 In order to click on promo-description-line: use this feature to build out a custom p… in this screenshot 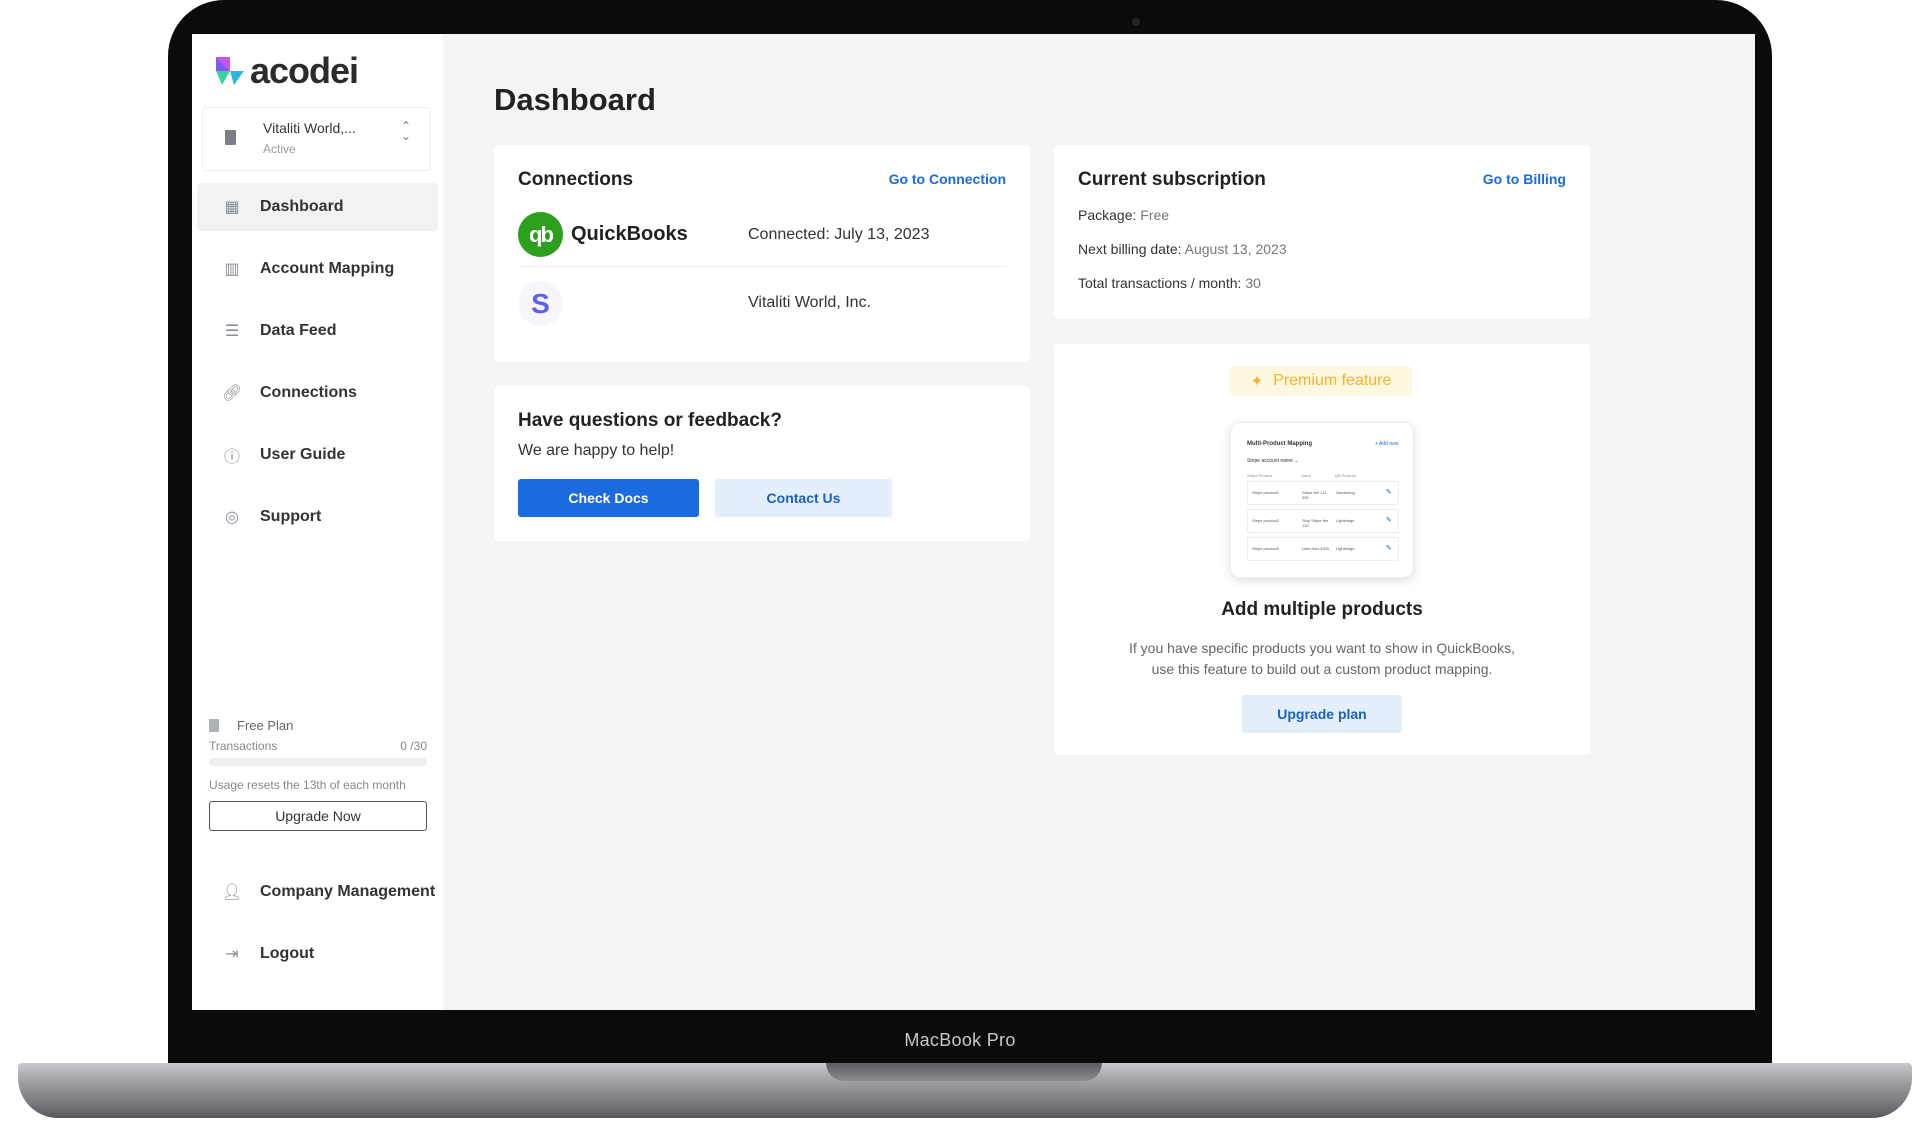, I will do `click(1322, 669)`.